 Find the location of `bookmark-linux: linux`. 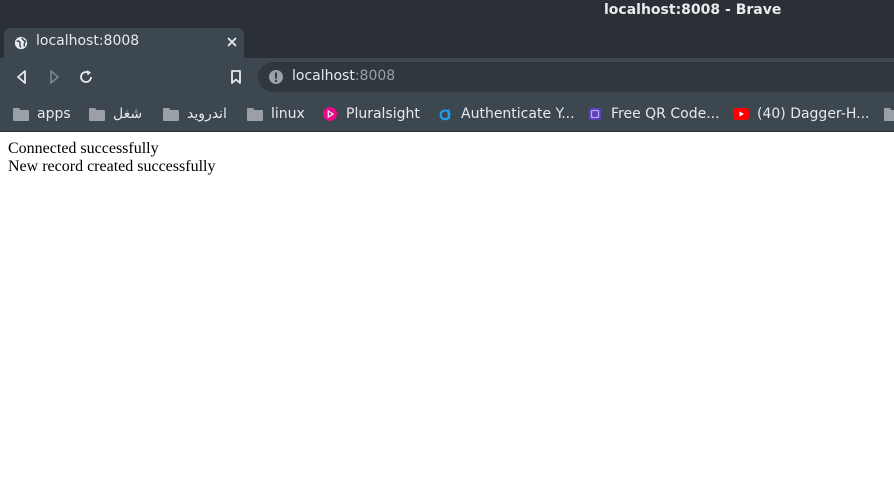

bookmark-linux: linux is located at coordinates (276, 114).